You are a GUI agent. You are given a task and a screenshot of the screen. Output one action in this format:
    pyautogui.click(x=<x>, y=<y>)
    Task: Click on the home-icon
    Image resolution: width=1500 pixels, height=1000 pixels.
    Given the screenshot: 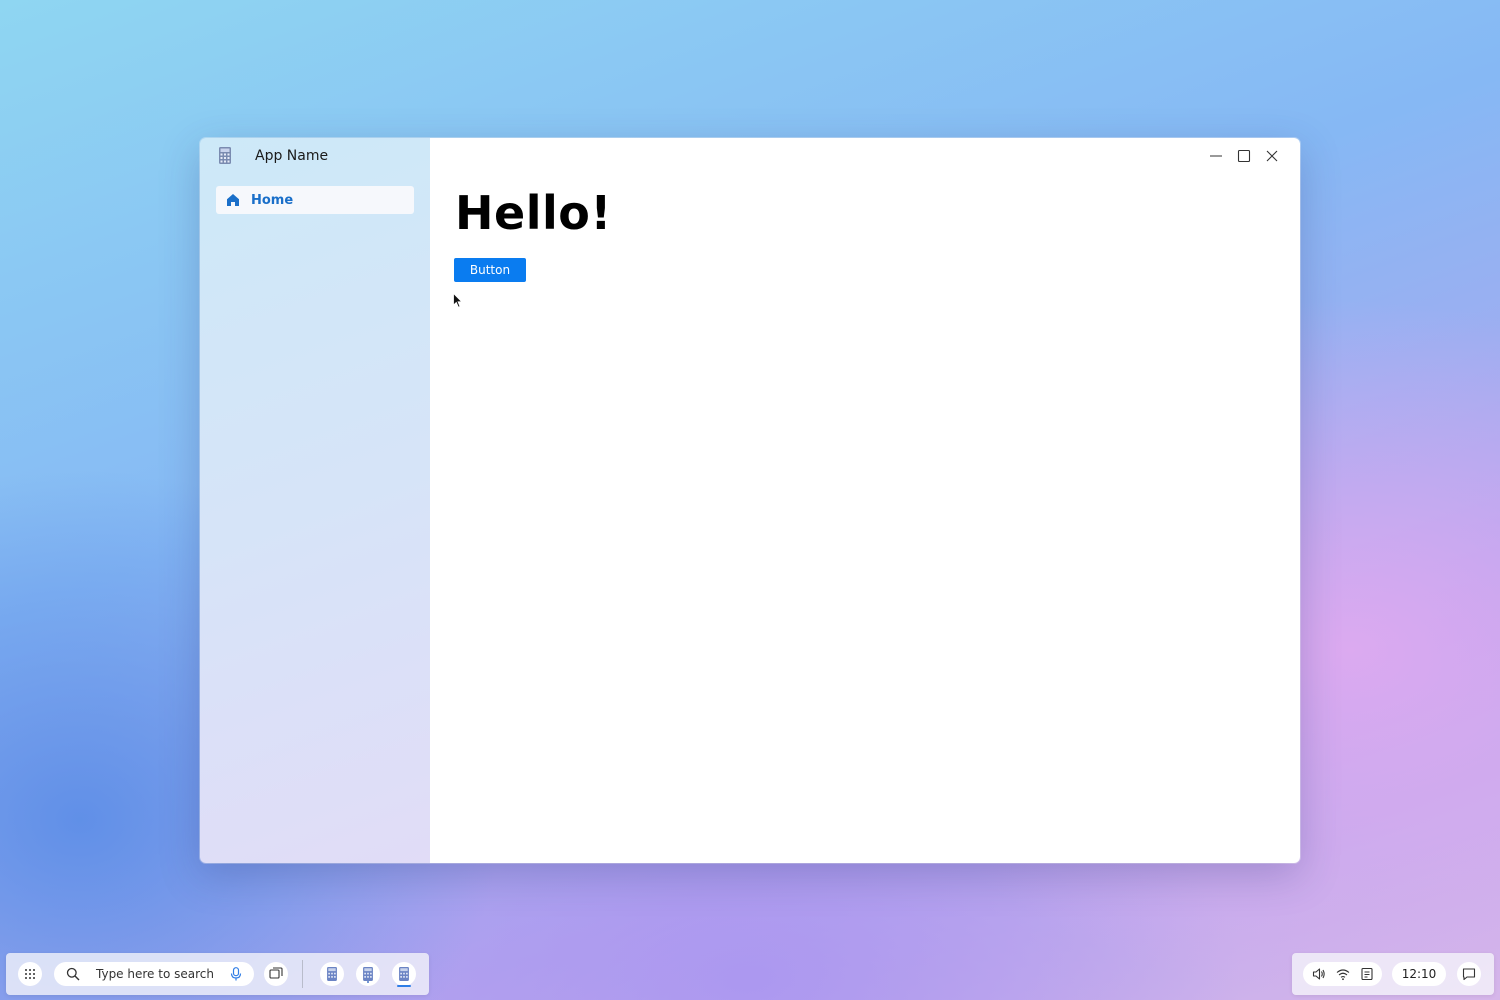 What is the action you would take?
    pyautogui.click(x=233, y=200)
    